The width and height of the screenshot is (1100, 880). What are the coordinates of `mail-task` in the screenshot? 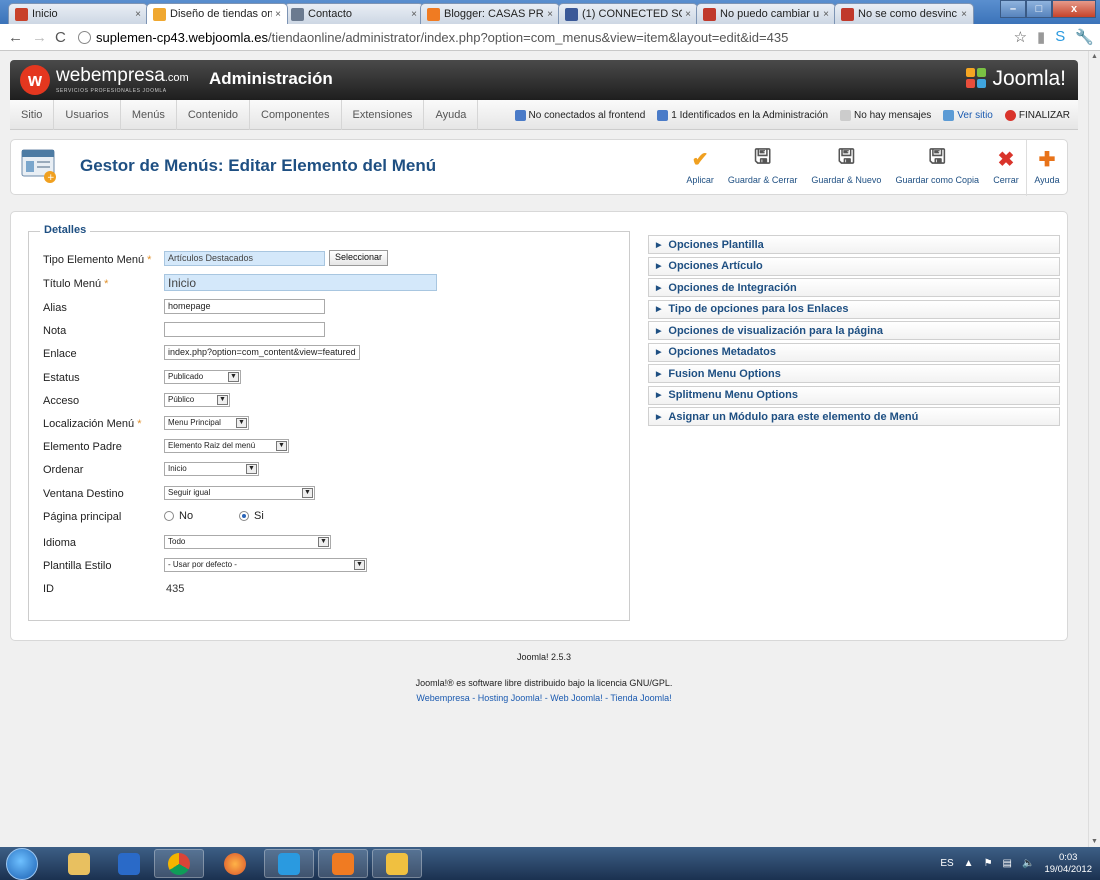 It's located at (397, 863).